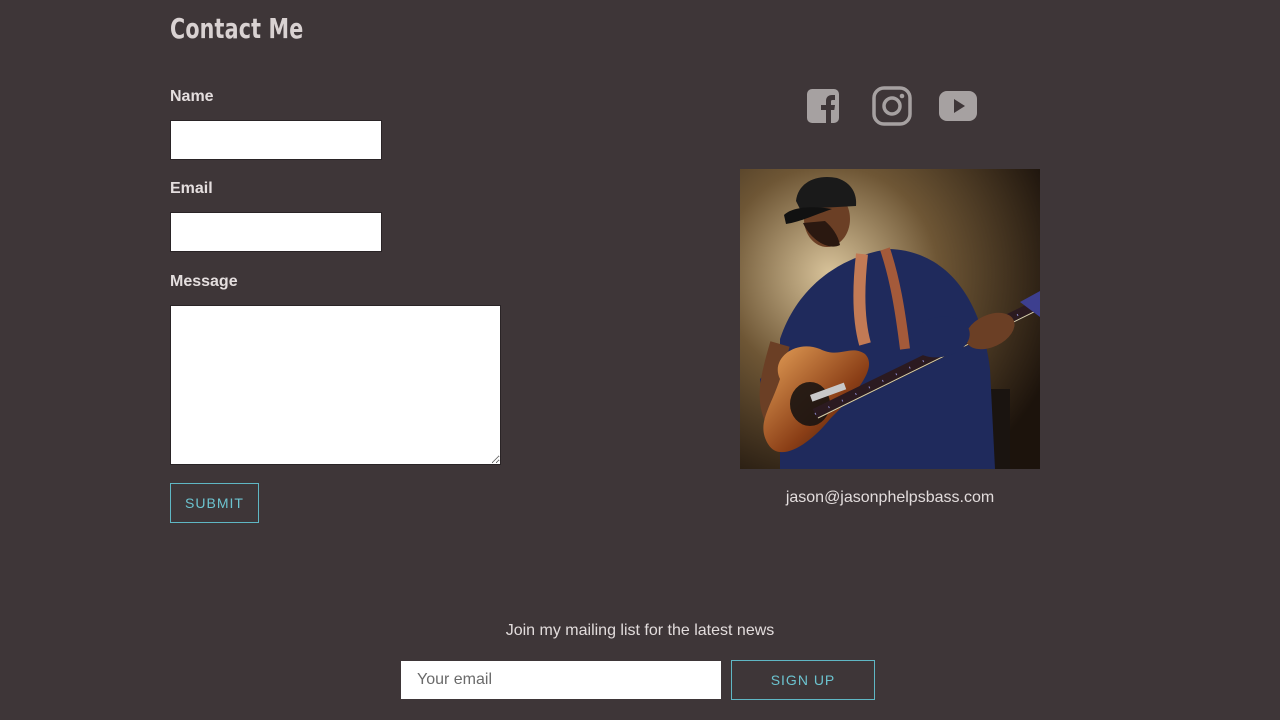  I want to click on instagram-icon, so click(892, 106).